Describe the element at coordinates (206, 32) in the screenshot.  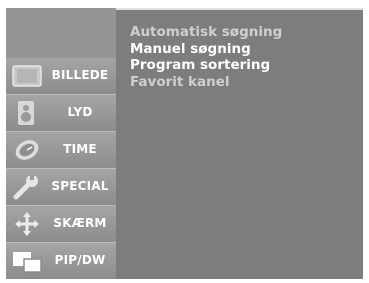
I see `menu-item-automatisk-sogning: Automatisk søgning` at that location.